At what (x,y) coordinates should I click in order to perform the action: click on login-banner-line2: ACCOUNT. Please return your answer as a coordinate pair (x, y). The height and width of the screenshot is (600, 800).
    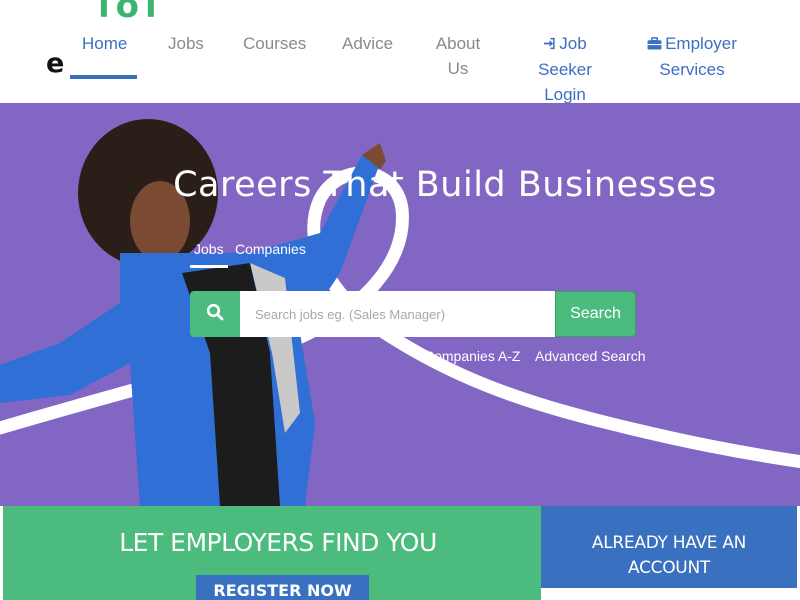
    Looking at the image, I should click on (669, 568).